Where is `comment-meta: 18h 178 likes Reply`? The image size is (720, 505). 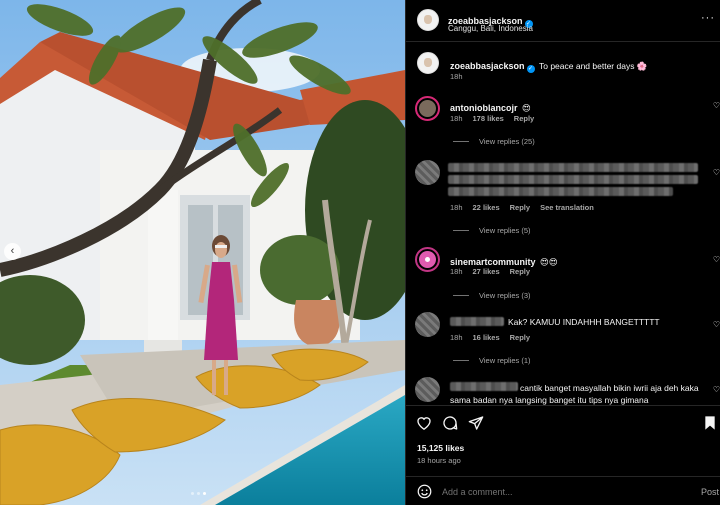 comment-meta: 18h 178 likes Reply is located at coordinates (497, 118).